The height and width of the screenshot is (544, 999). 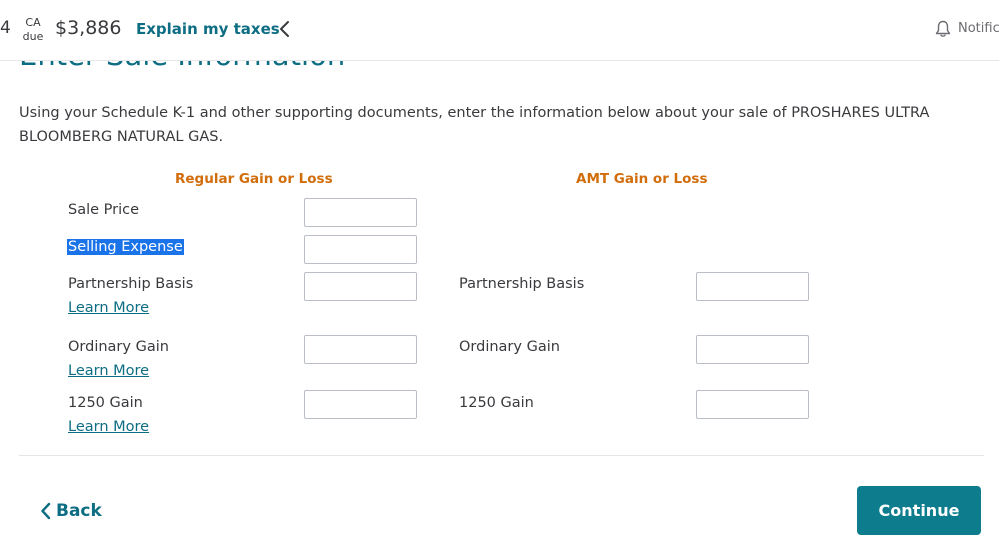 I want to click on explain-my-taxes-link: Explain my taxes, so click(x=208, y=29).